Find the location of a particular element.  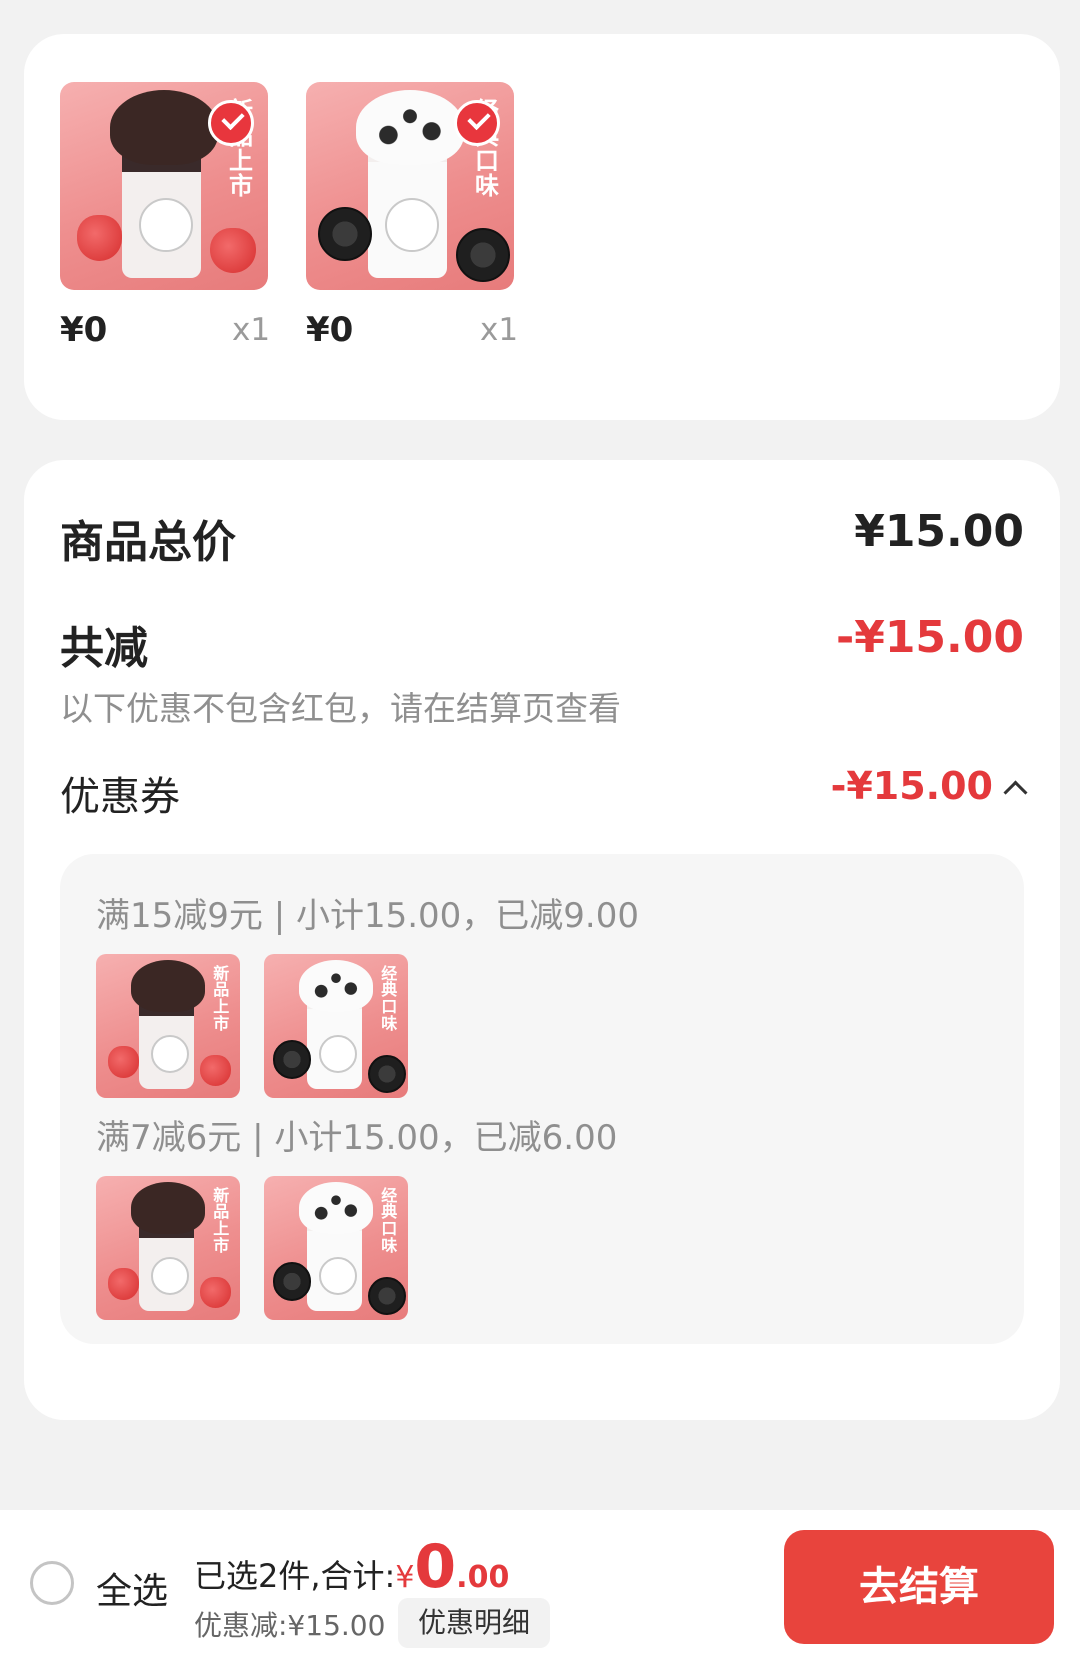

checkout-button: 去结算 is located at coordinates (919, 1587).